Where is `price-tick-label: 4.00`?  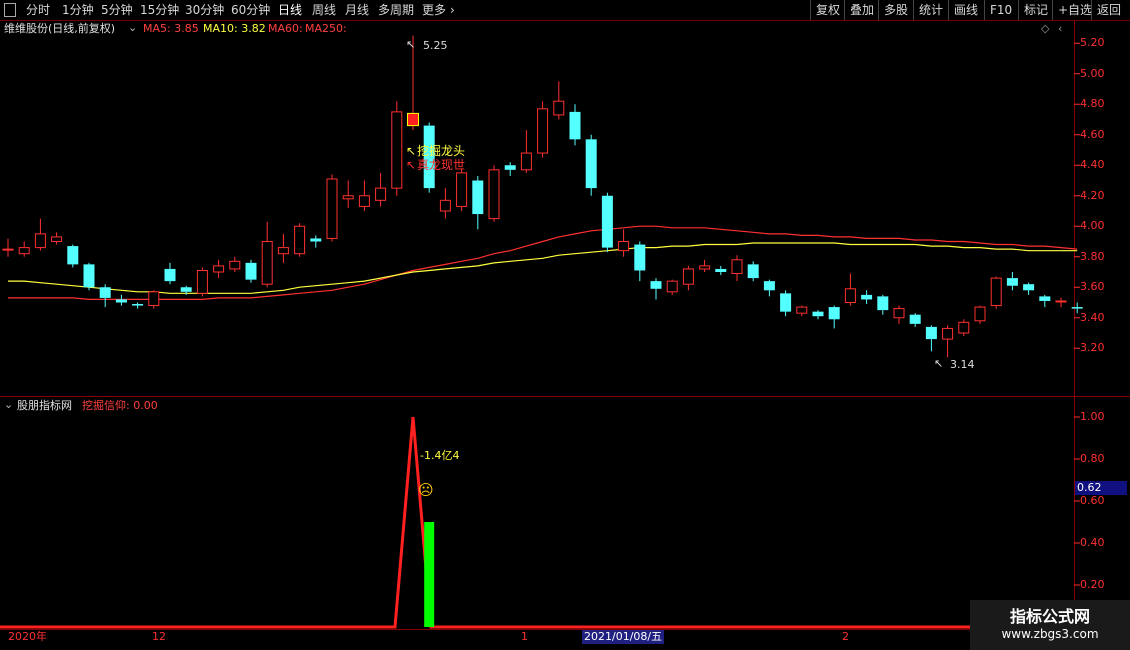 price-tick-label: 4.00 is located at coordinates (1092, 226).